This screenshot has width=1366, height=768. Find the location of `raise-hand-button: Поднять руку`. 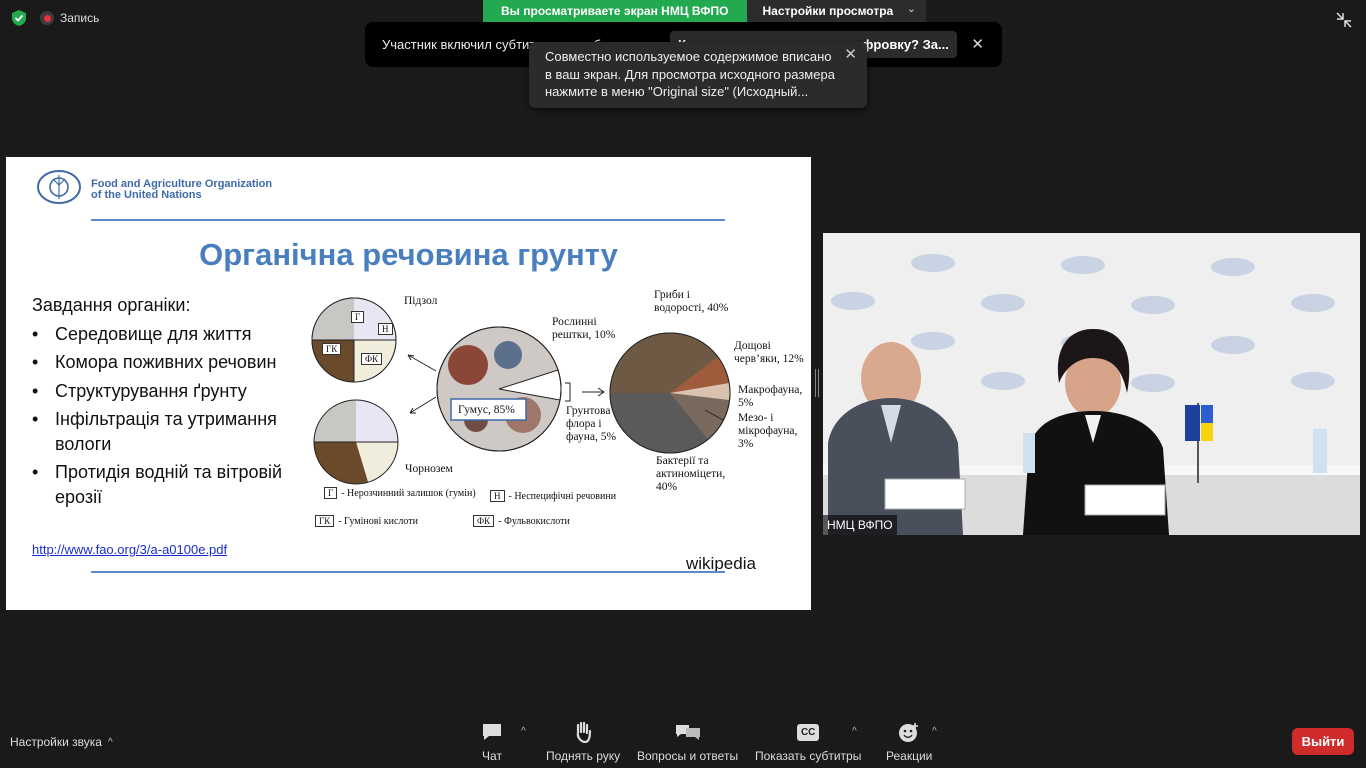

raise-hand-button: Поднять руку is located at coordinates (583, 742).